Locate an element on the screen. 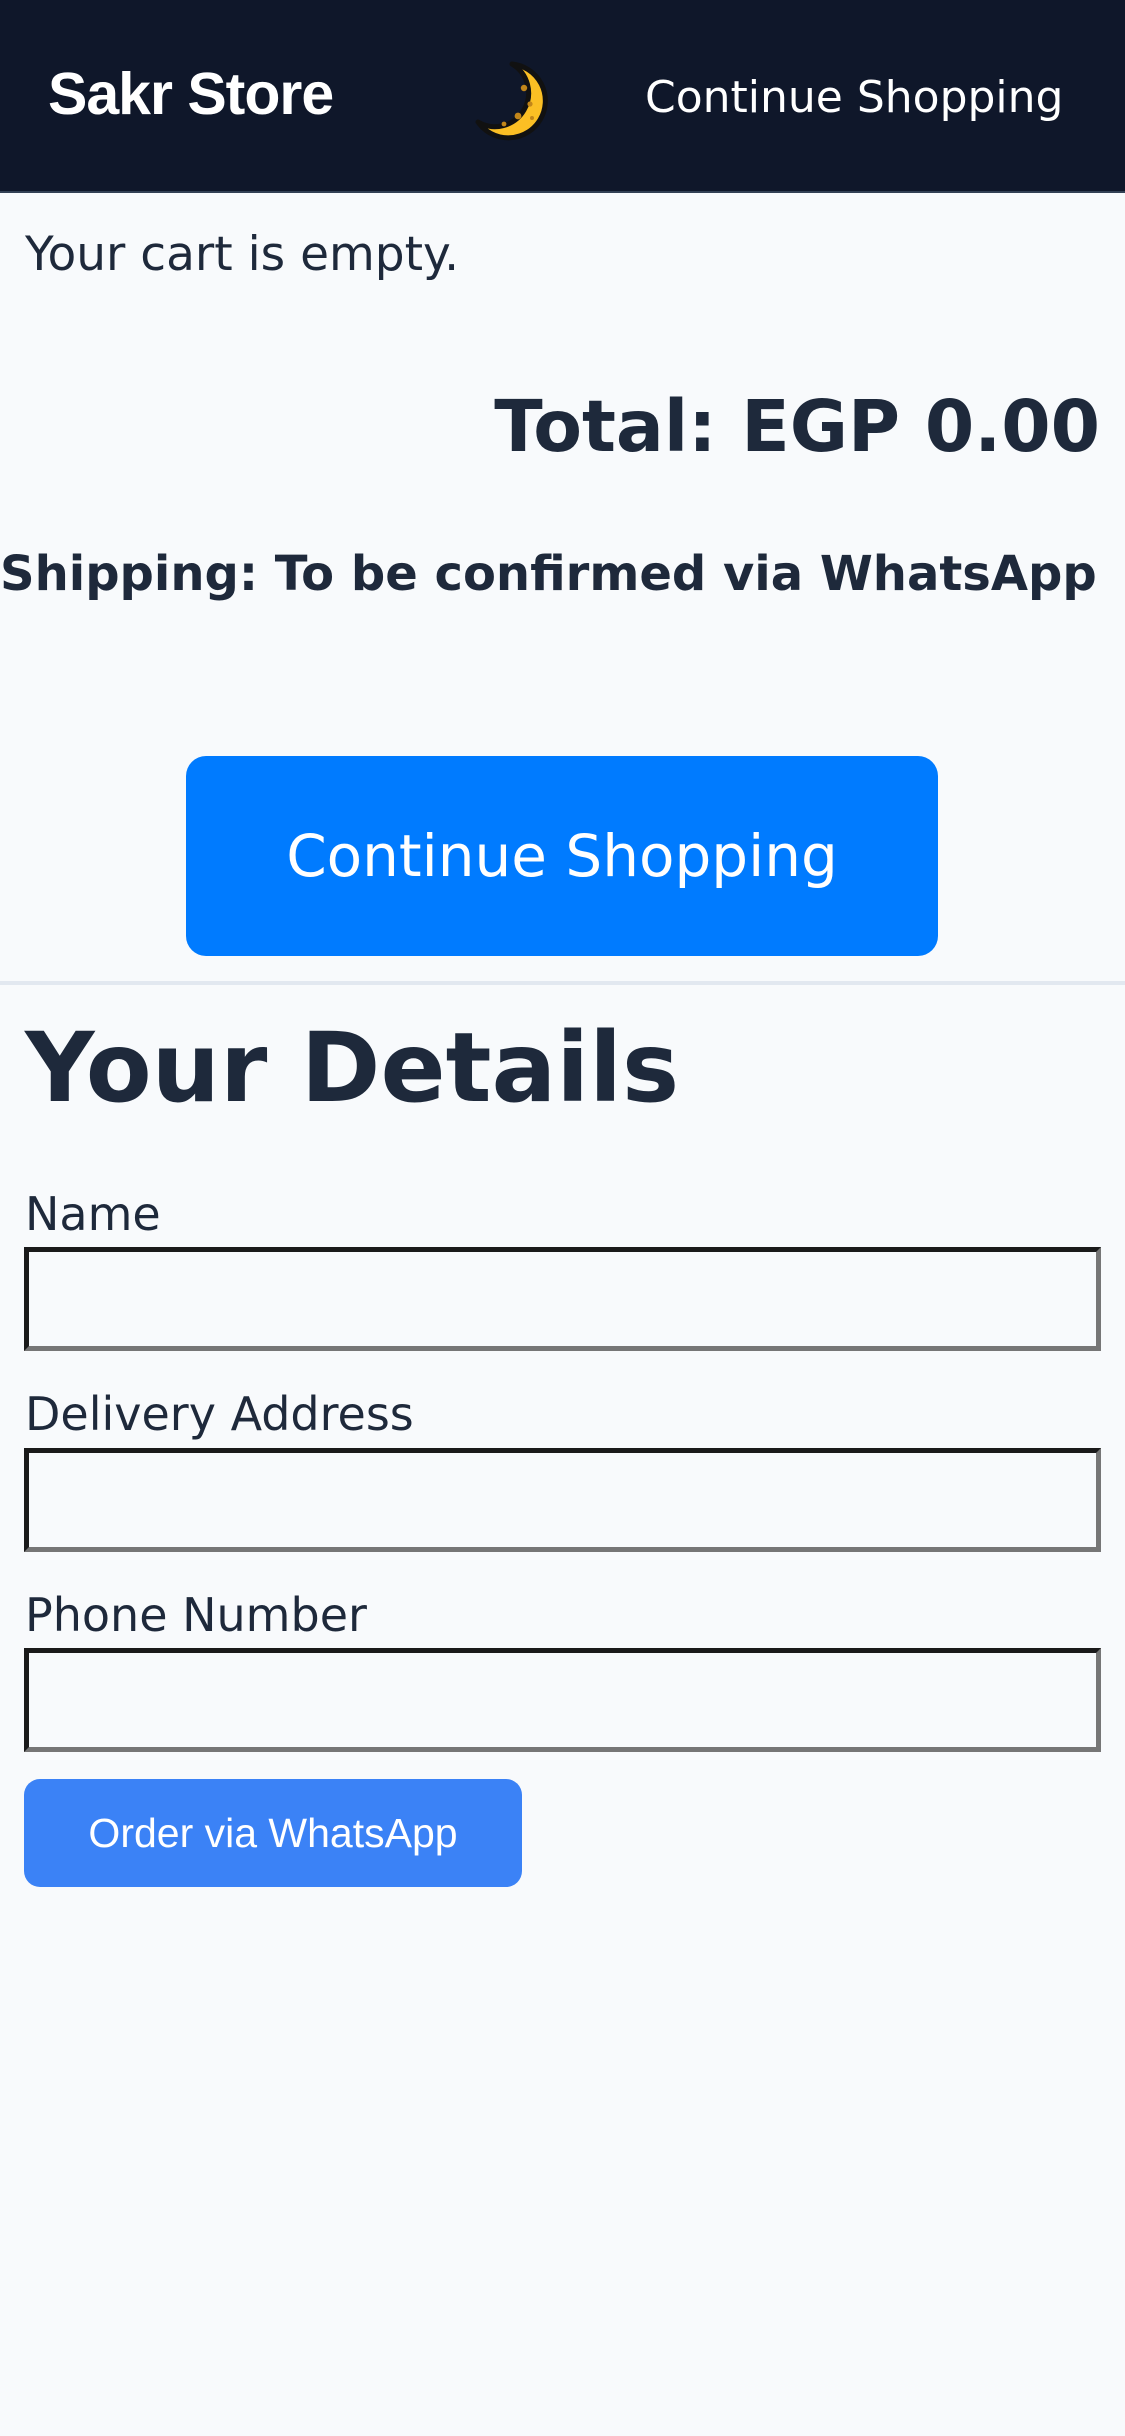 The height and width of the screenshot is (2436, 1125). crescent-moon-icon is located at coordinates (511, 101).